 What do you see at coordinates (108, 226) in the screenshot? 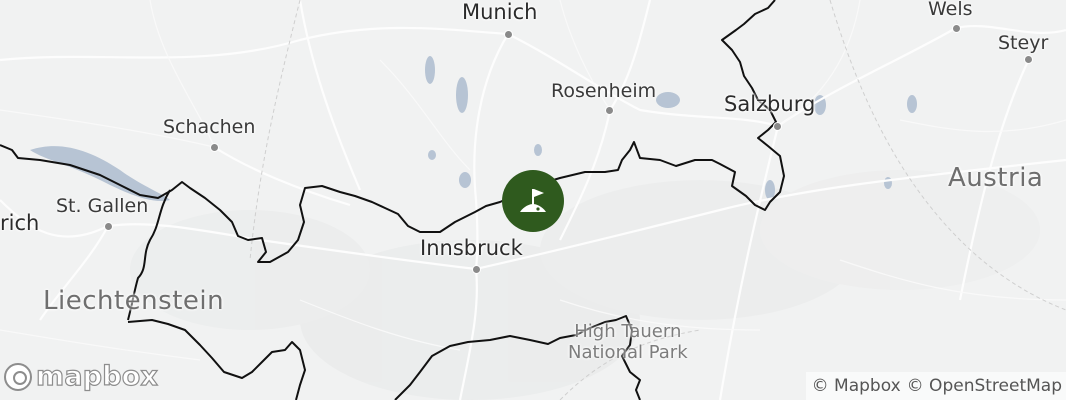
I see `st-gallen-dot` at bounding box center [108, 226].